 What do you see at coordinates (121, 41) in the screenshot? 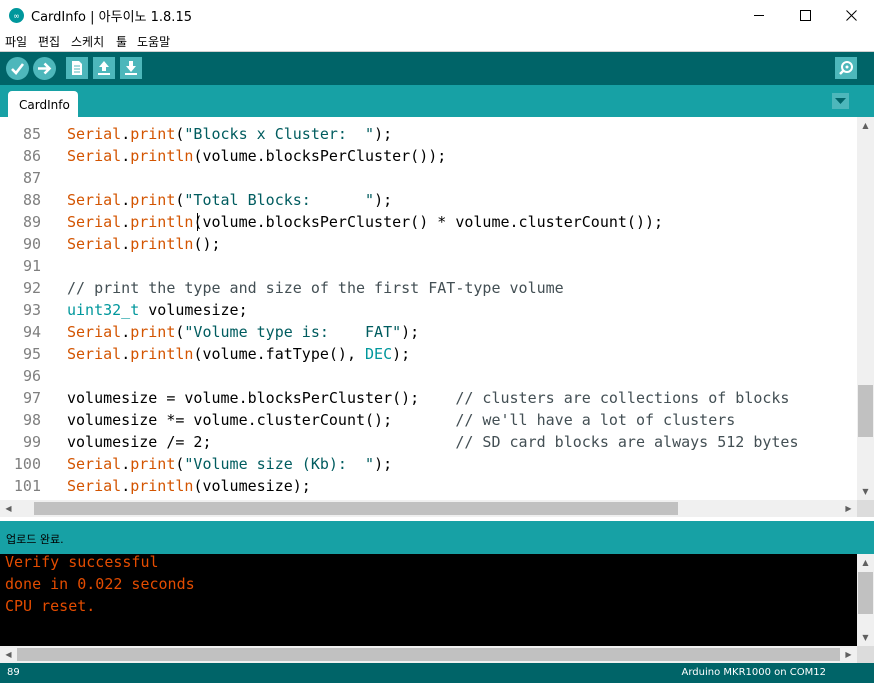
I see `menu-tools: 툴` at bounding box center [121, 41].